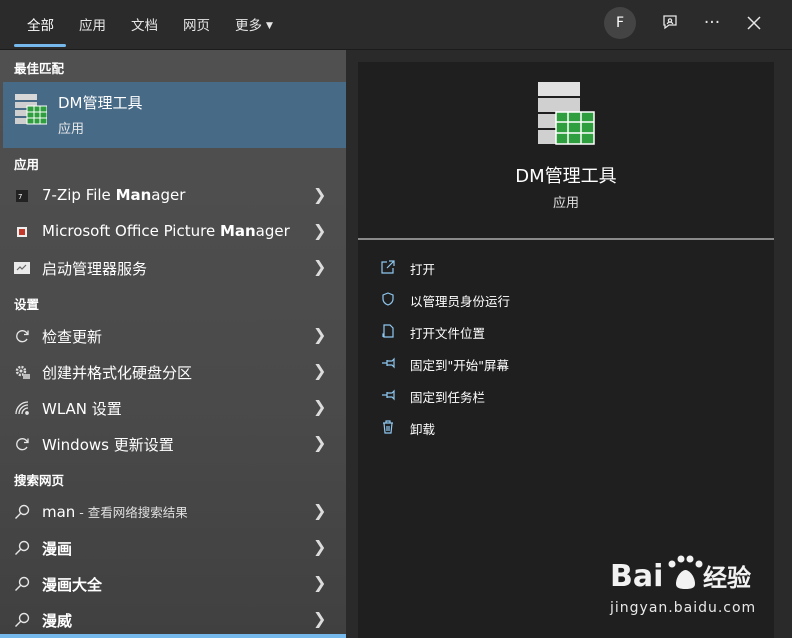 The height and width of the screenshot is (638, 792). Describe the element at coordinates (566, 116) in the screenshot. I see `dm-tool-large-icon` at that location.